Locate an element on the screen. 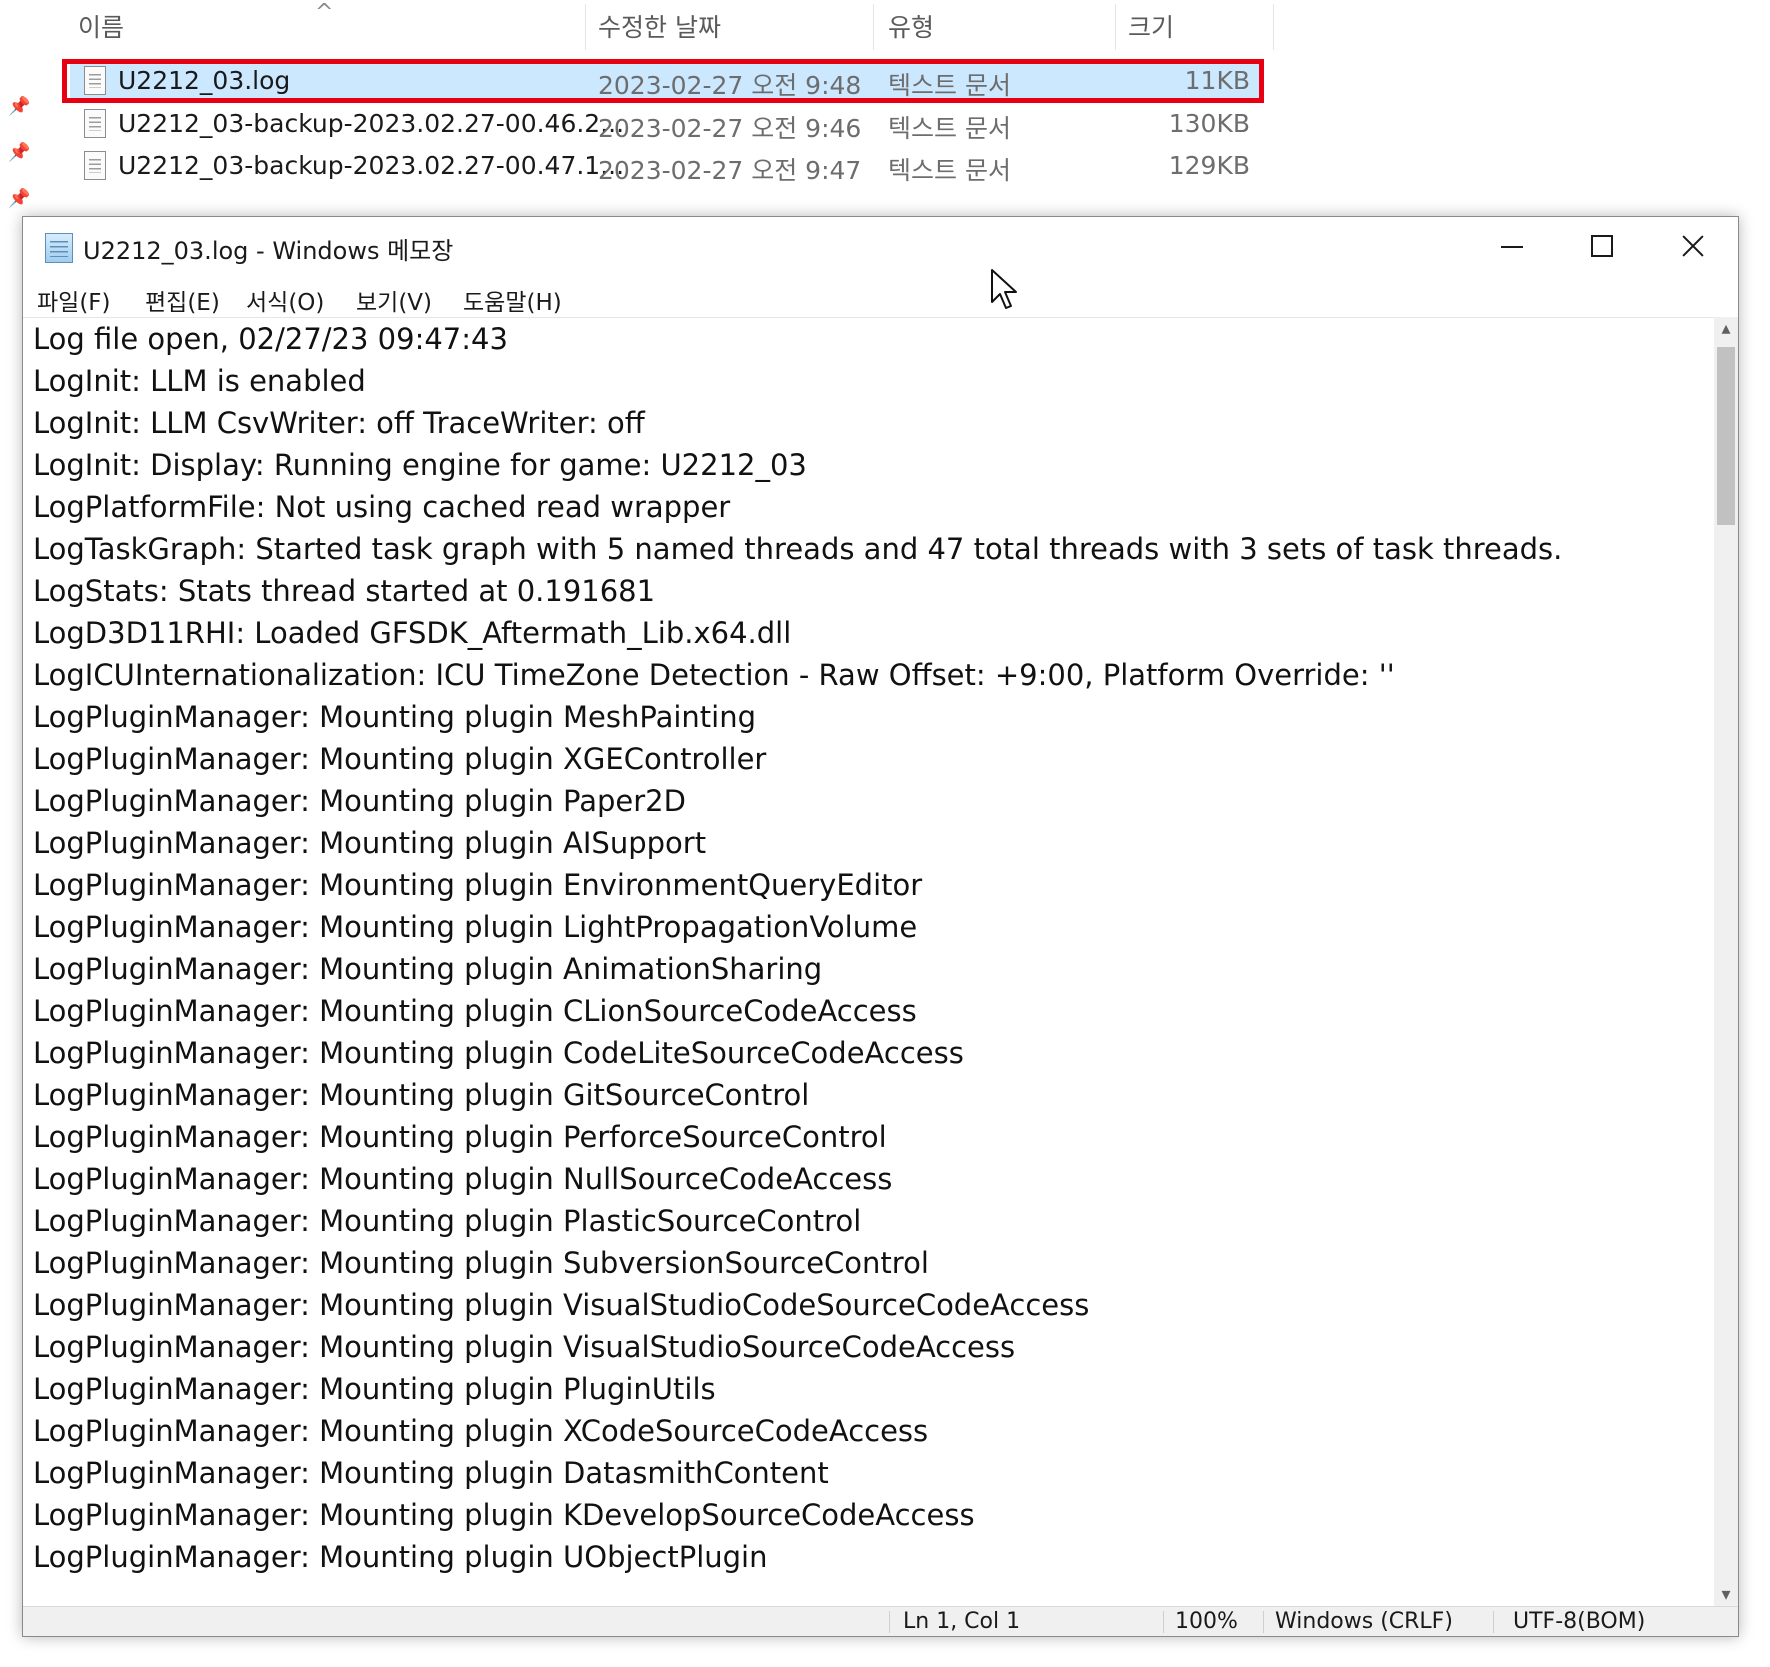 This screenshot has width=1770, height=1667. column-header-type: 유형 is located at coordinates (911, 28).